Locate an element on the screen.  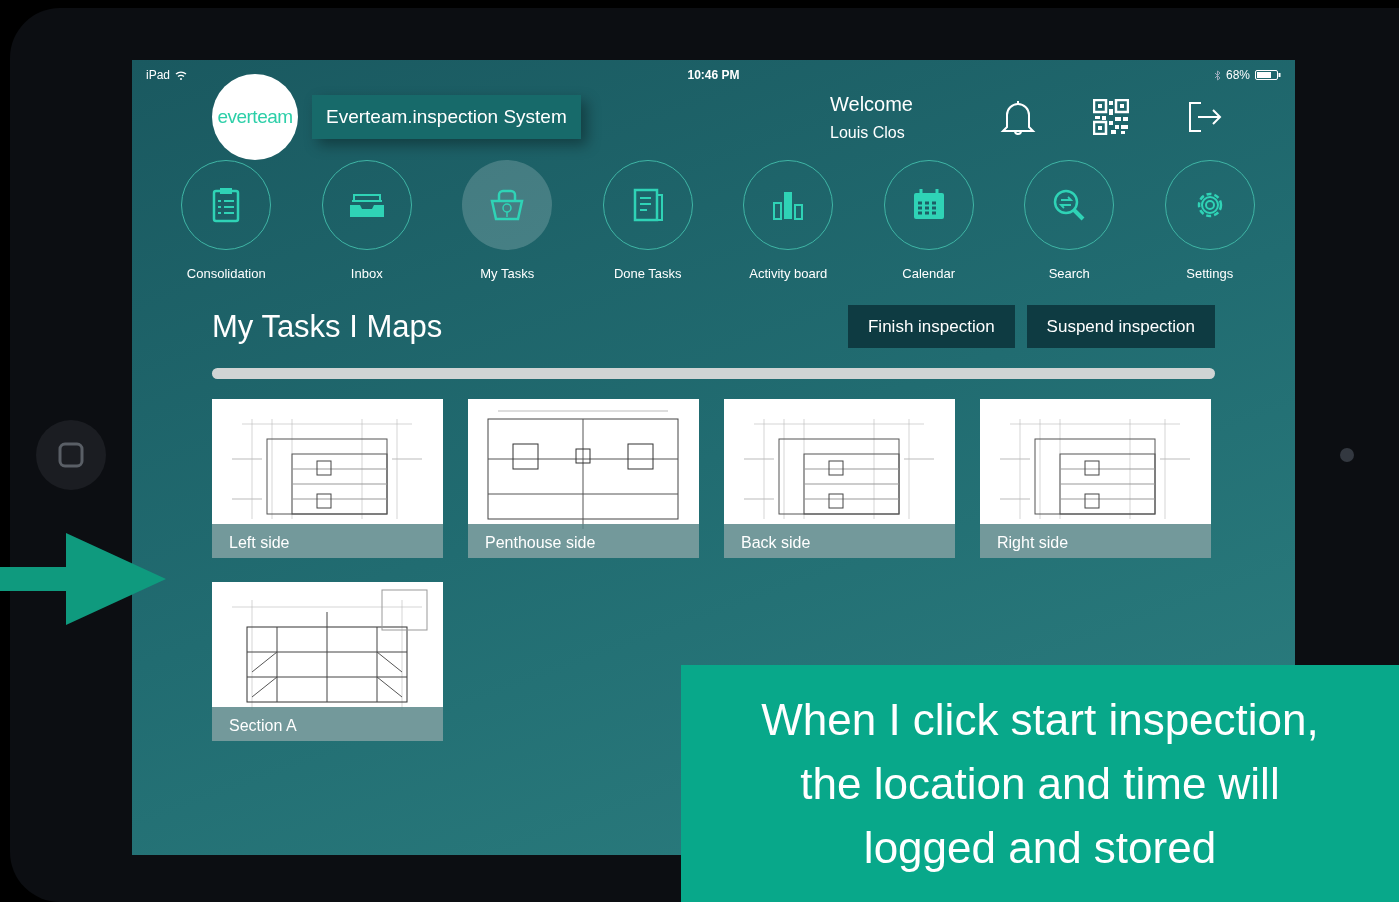
map-caption: Right side is located at coordinates (1095, 540).